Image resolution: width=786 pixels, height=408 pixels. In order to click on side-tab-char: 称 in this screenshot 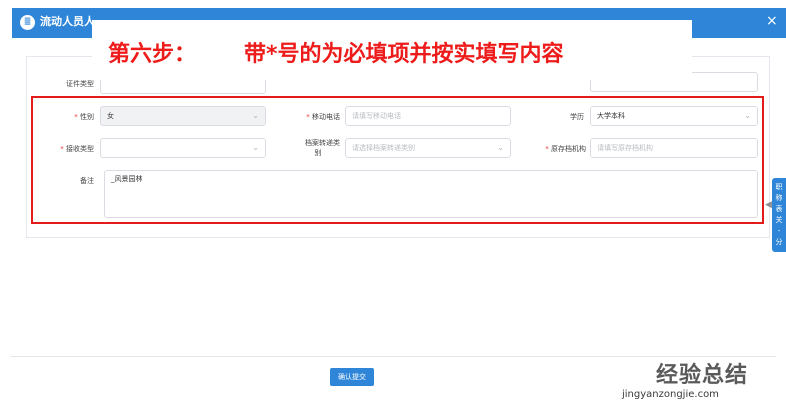, I will do `click(779, 198)`.